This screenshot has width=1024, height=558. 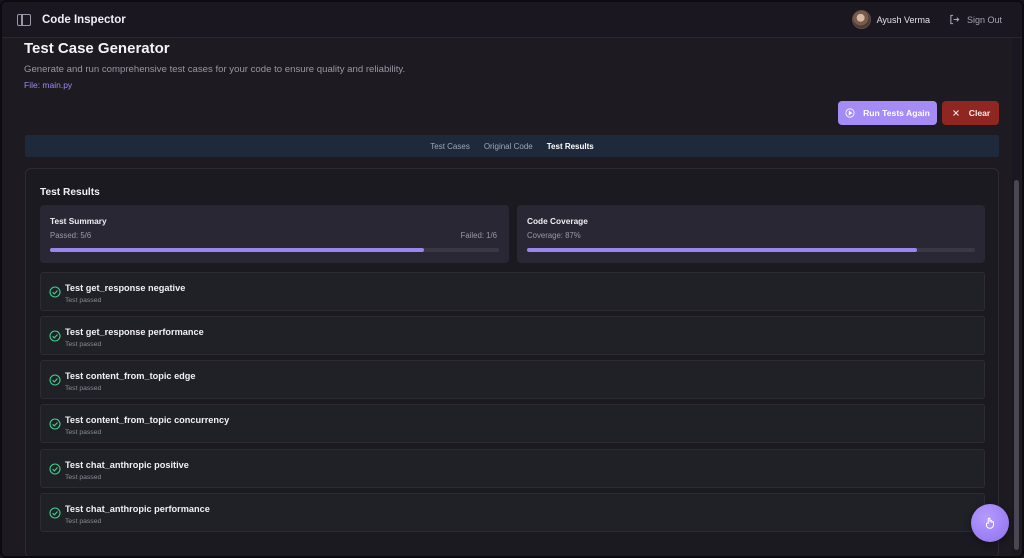 I want to click on test-name: Test content_from_topic concurrency, so click(x=147, y=420).